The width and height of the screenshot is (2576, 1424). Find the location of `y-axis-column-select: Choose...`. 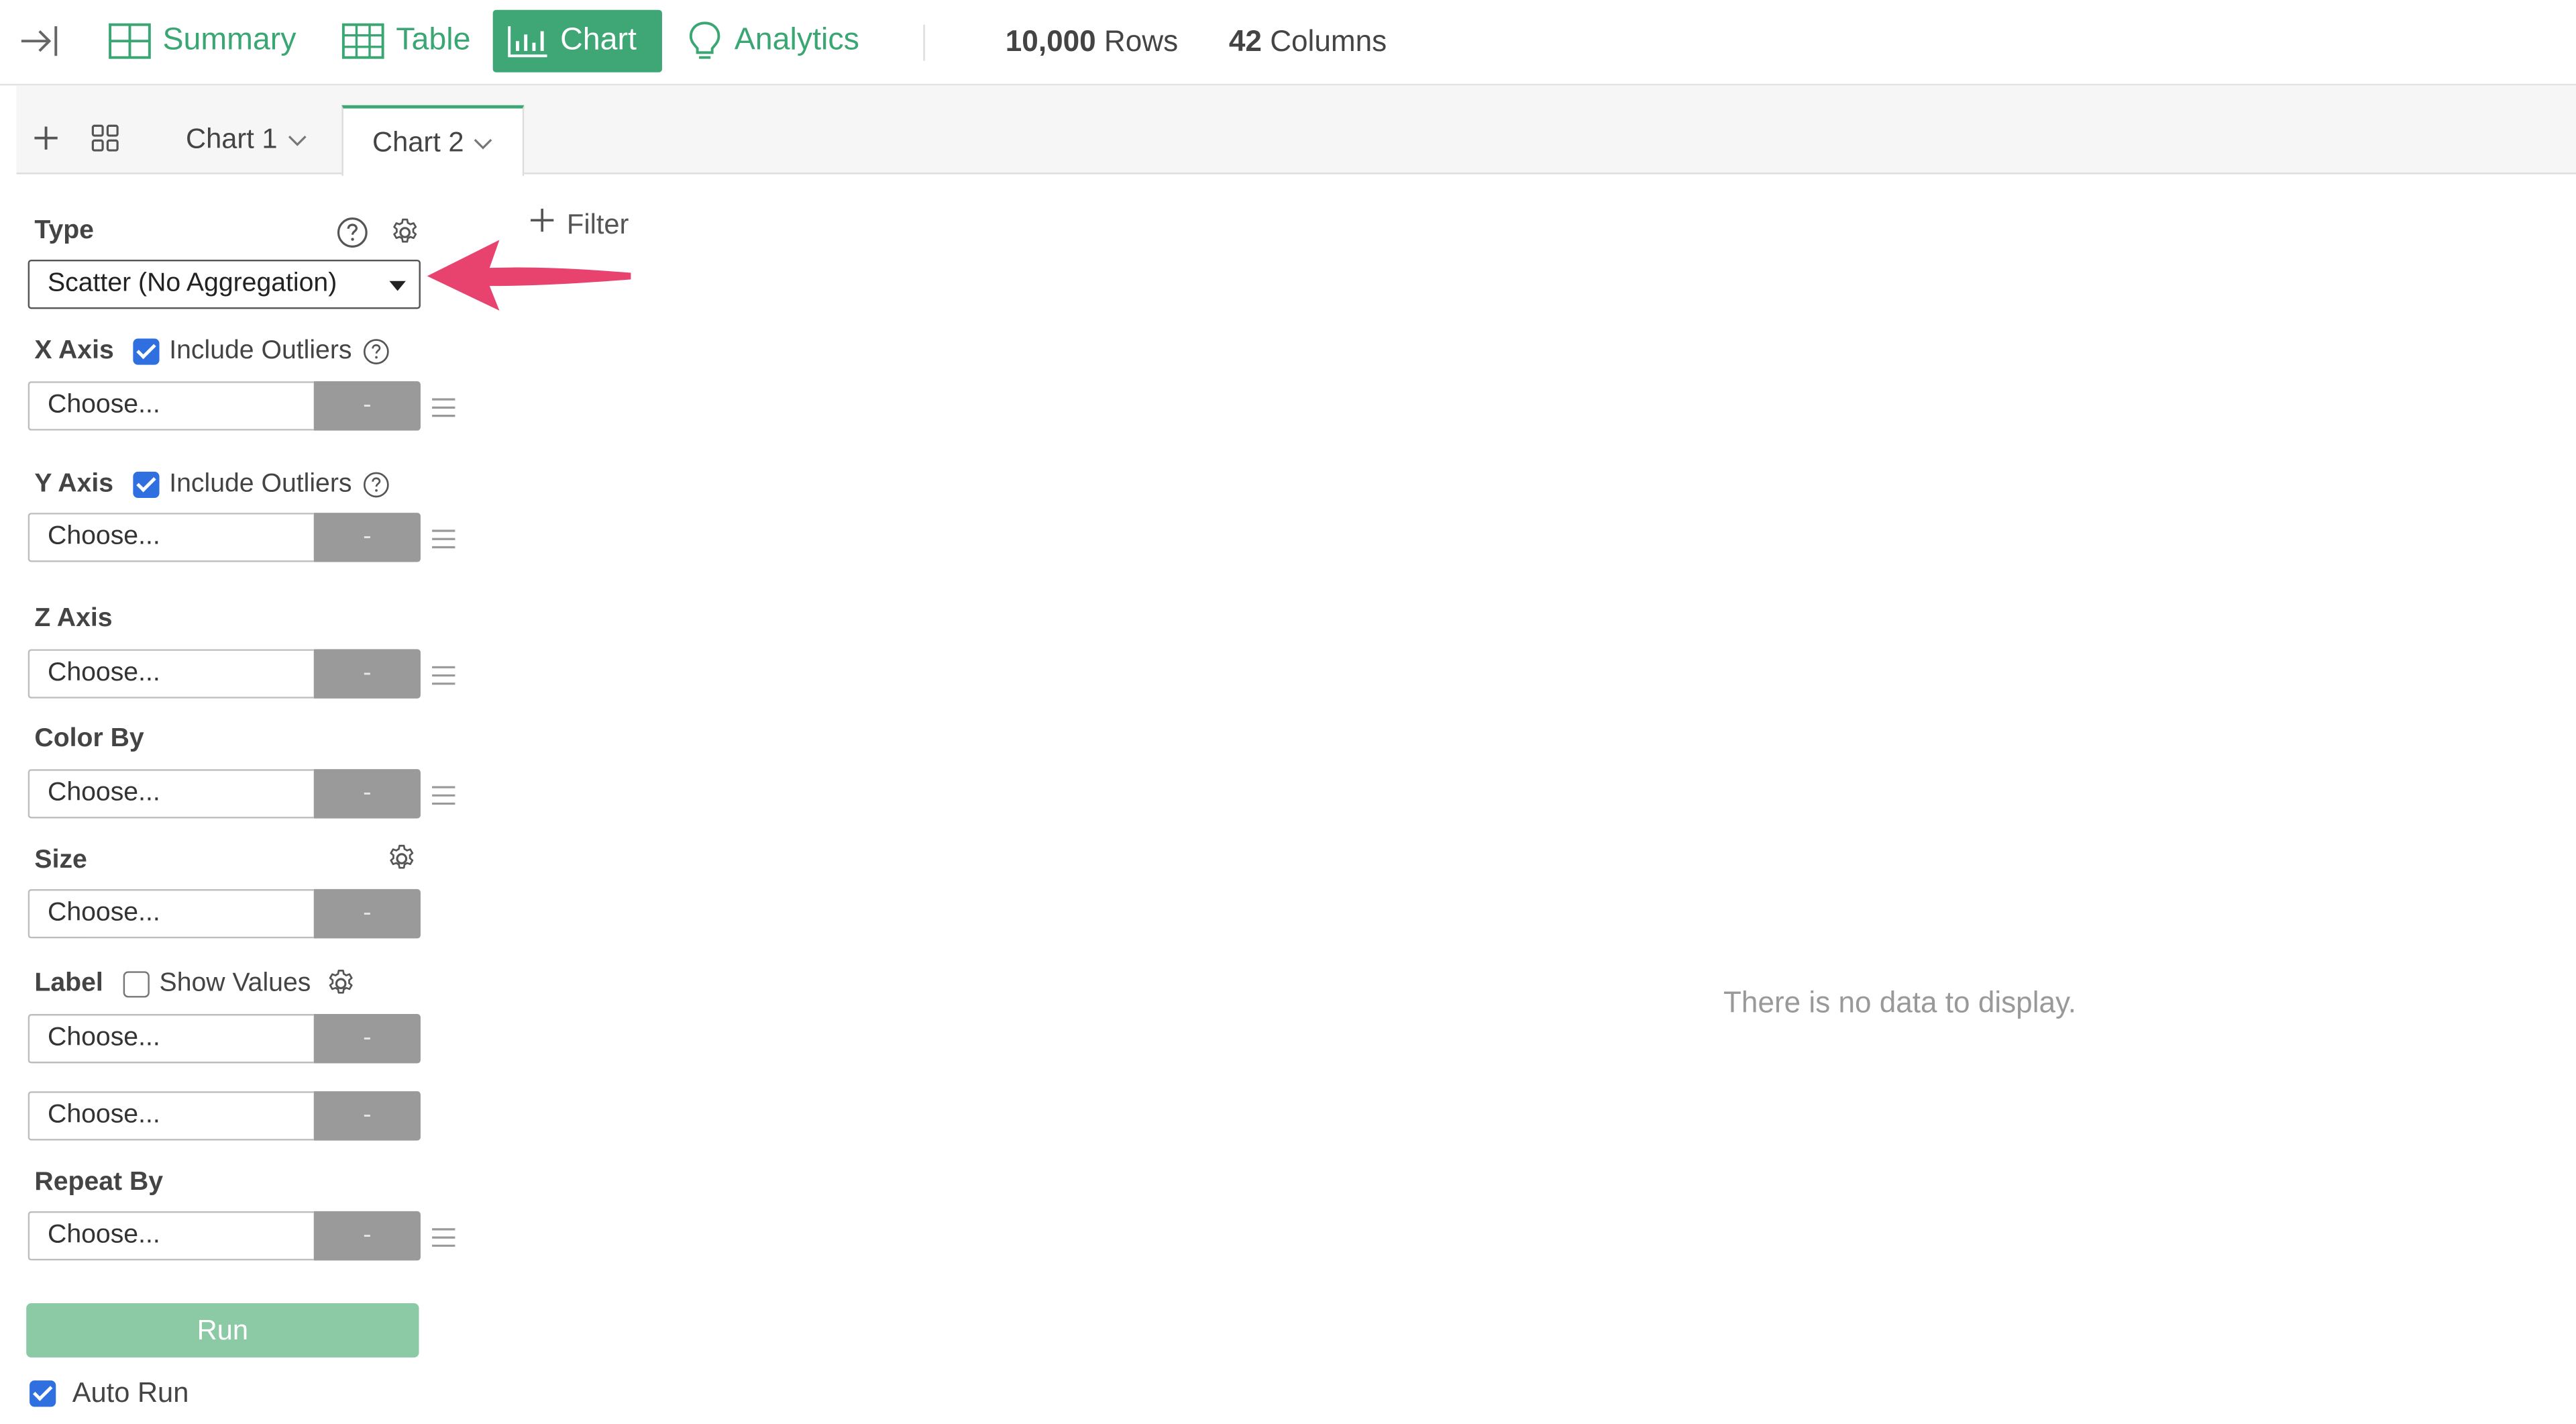

y-axis-column-select: Choose... is located at coordinates (171, 537).